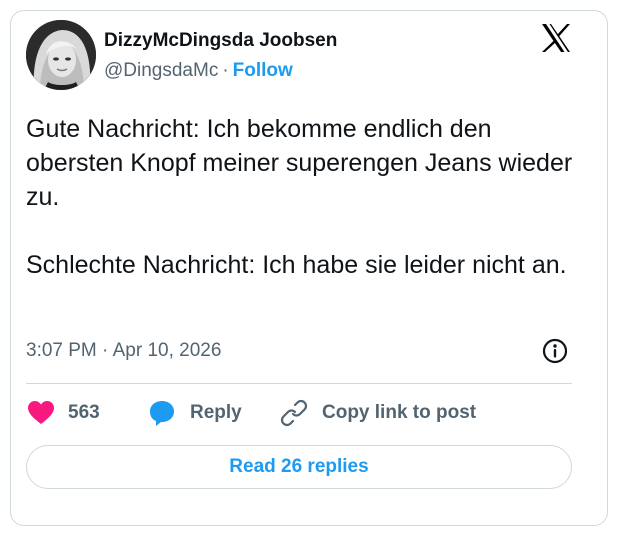 The image size is (620, 538). I want to click on x-logo-icon, so click(556, 38).